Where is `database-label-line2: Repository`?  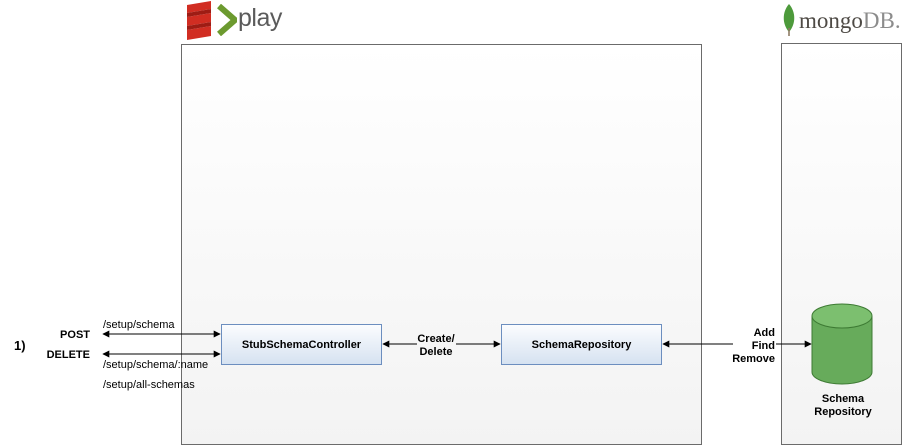 database-label-line2: Repository is located at coordinates (843, 412).